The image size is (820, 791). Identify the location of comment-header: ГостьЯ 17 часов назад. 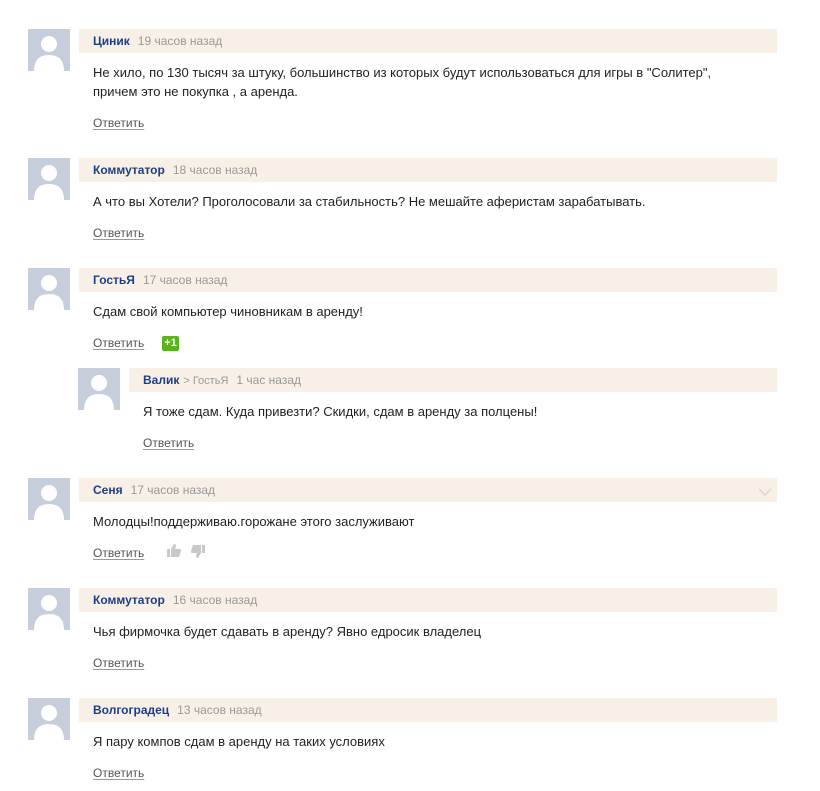
(428, 280).